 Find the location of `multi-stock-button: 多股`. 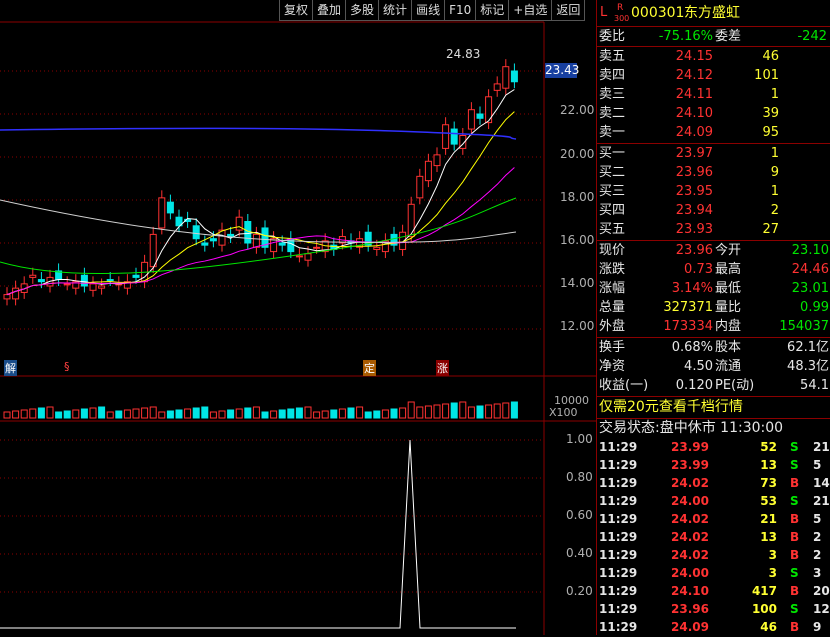

multi-stock-button: 多股 is located at coordinates (362, 10).